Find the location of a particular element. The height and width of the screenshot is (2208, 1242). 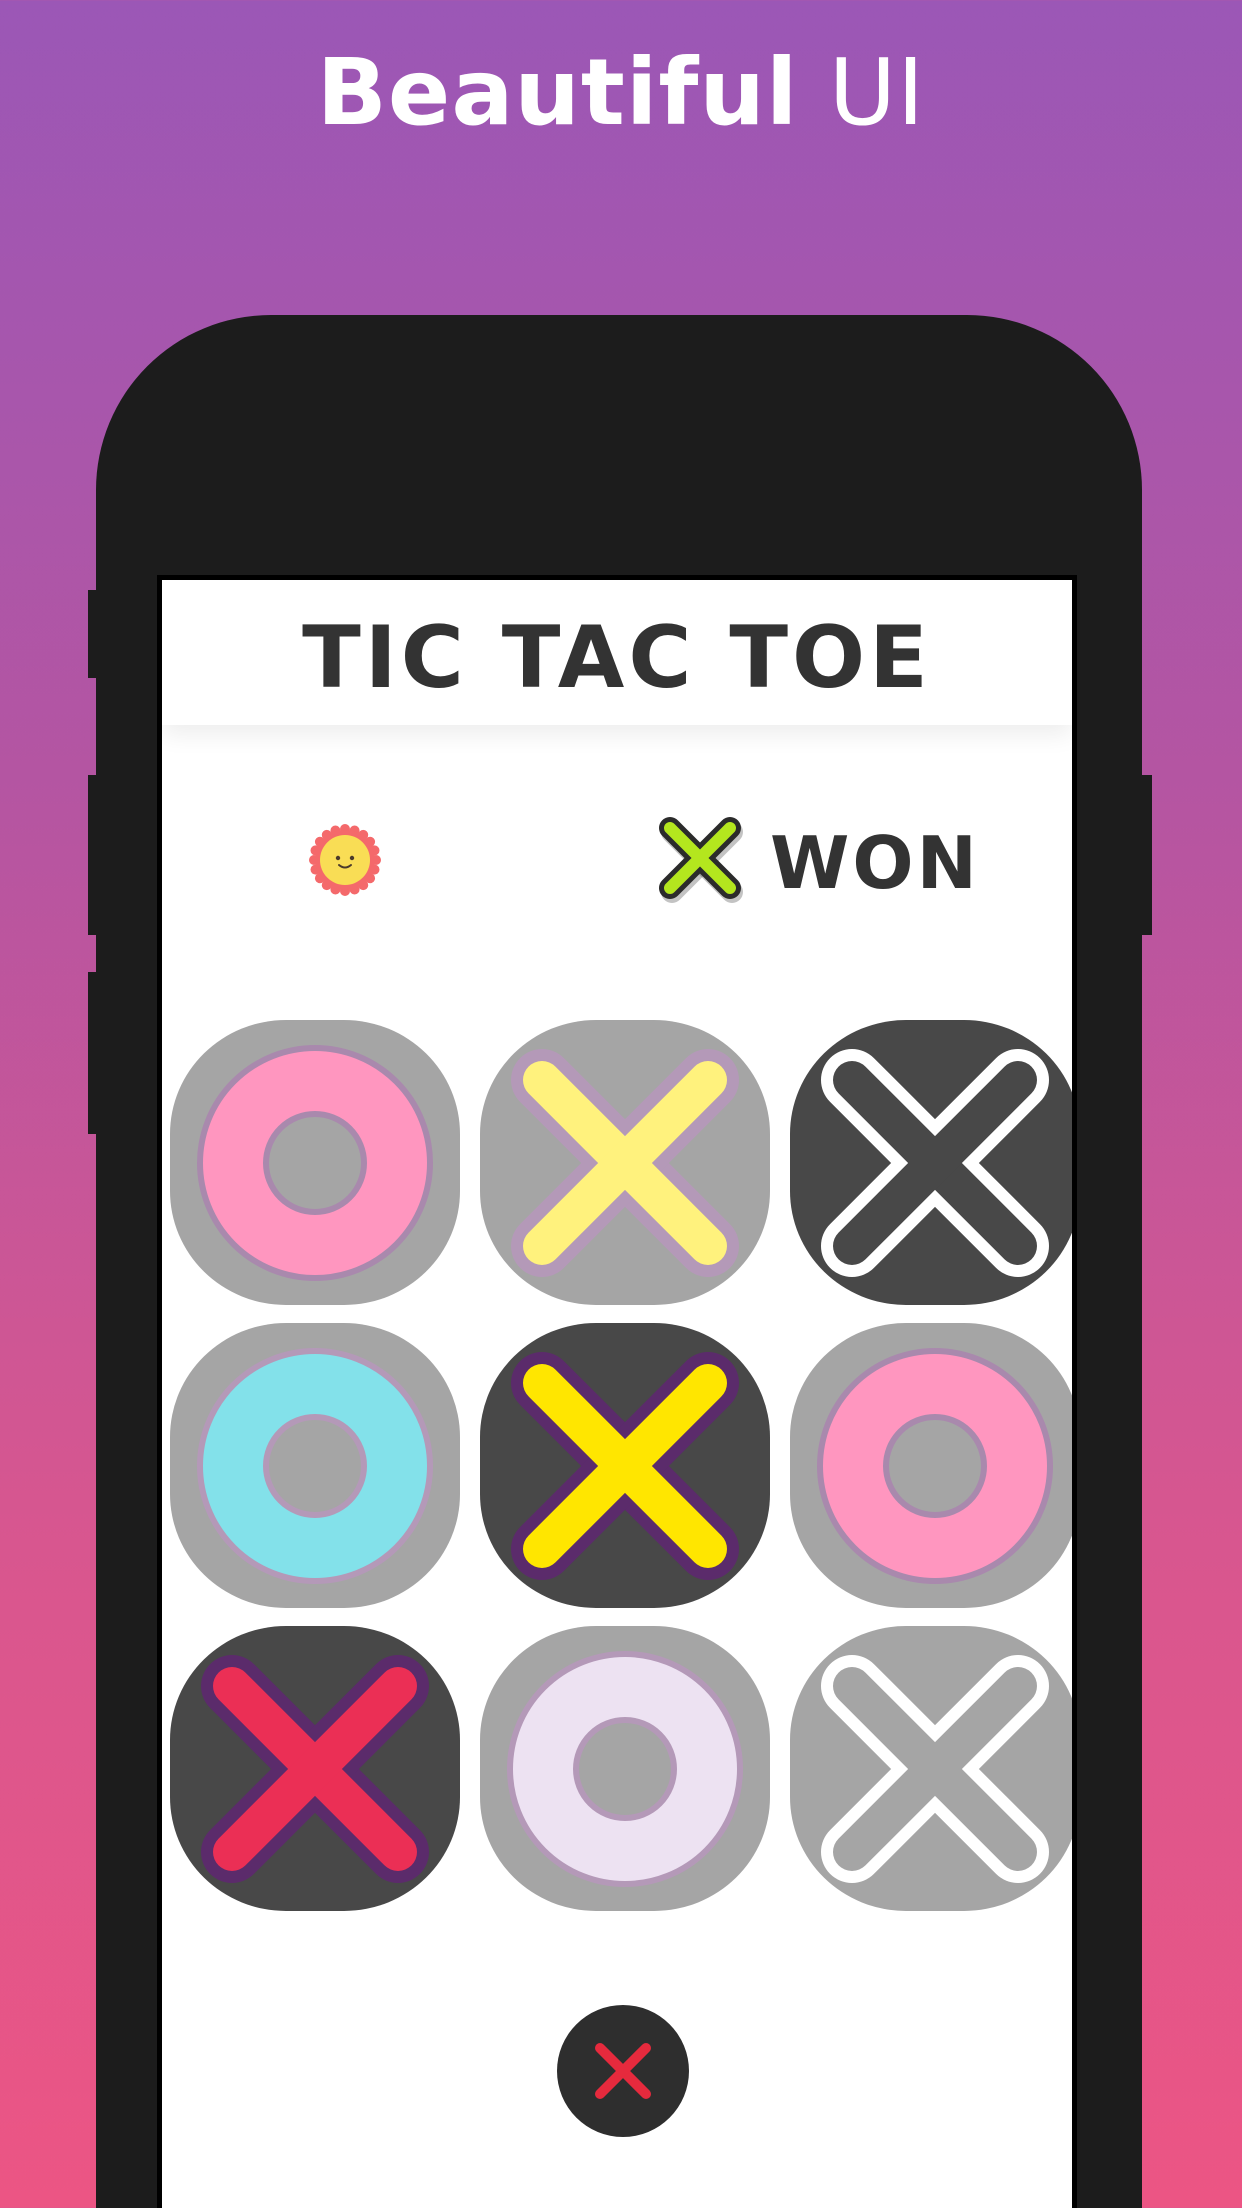

app-title: TIC TAC TOE is located at coordinates (617, 658).